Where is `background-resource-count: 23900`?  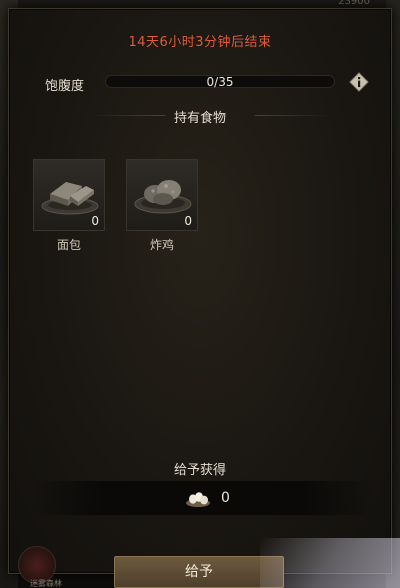 background-resource-count: 23900 is located at coordinates (354, 3).